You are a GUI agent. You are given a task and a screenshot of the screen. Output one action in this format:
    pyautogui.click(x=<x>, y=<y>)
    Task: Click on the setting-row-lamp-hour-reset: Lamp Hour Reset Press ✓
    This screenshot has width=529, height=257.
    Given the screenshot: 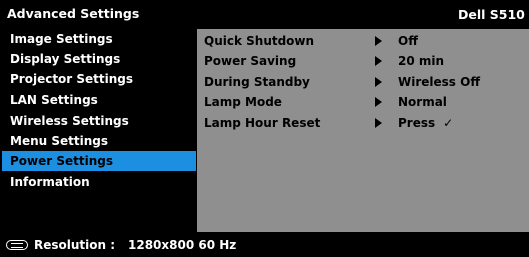 What is the action you would take?
    pyautogui.click(x=363, y=123)
    